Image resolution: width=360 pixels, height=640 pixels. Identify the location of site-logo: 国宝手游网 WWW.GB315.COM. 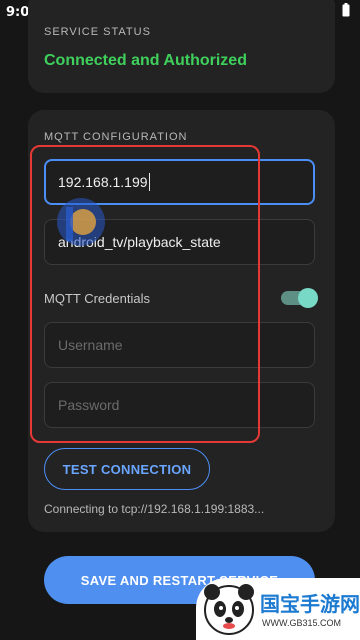
(278, 609).